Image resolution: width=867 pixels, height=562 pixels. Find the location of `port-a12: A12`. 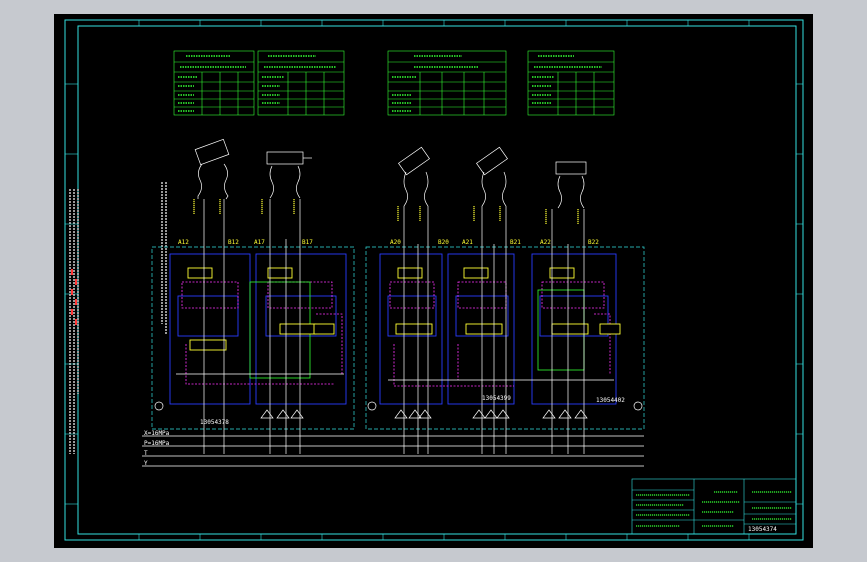

port-a12: A12 is located at coordinates (183, 242).